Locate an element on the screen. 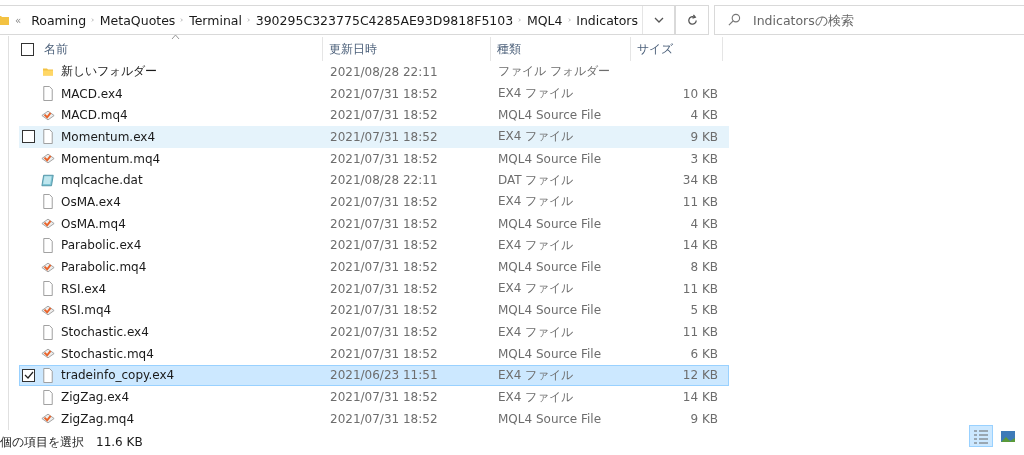 The height and width of the screenshot is (455, 1024). file-row: Stochastic.mq4 2021/07/31 18:52 MQL4 Source File 6 KB is located at coordinates (374, 353).